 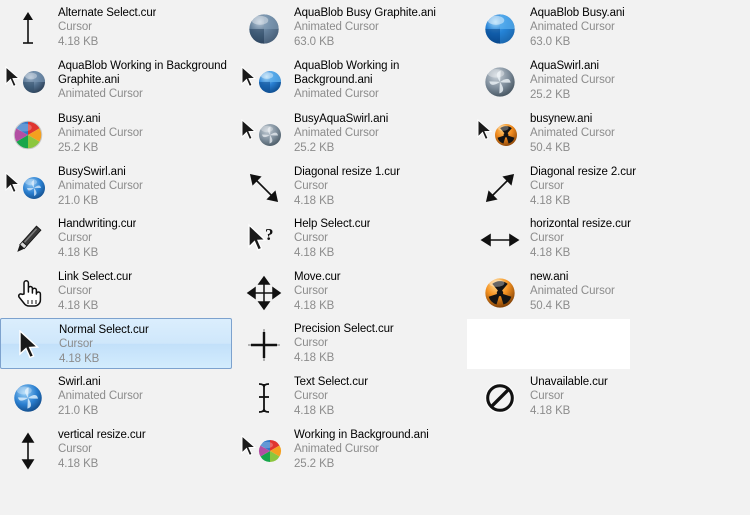 What do you see at coordinates (583, 172) in the screenshot?
I see `file-name: Diagonal resize 2.cur` at bounding box center [583, 172].